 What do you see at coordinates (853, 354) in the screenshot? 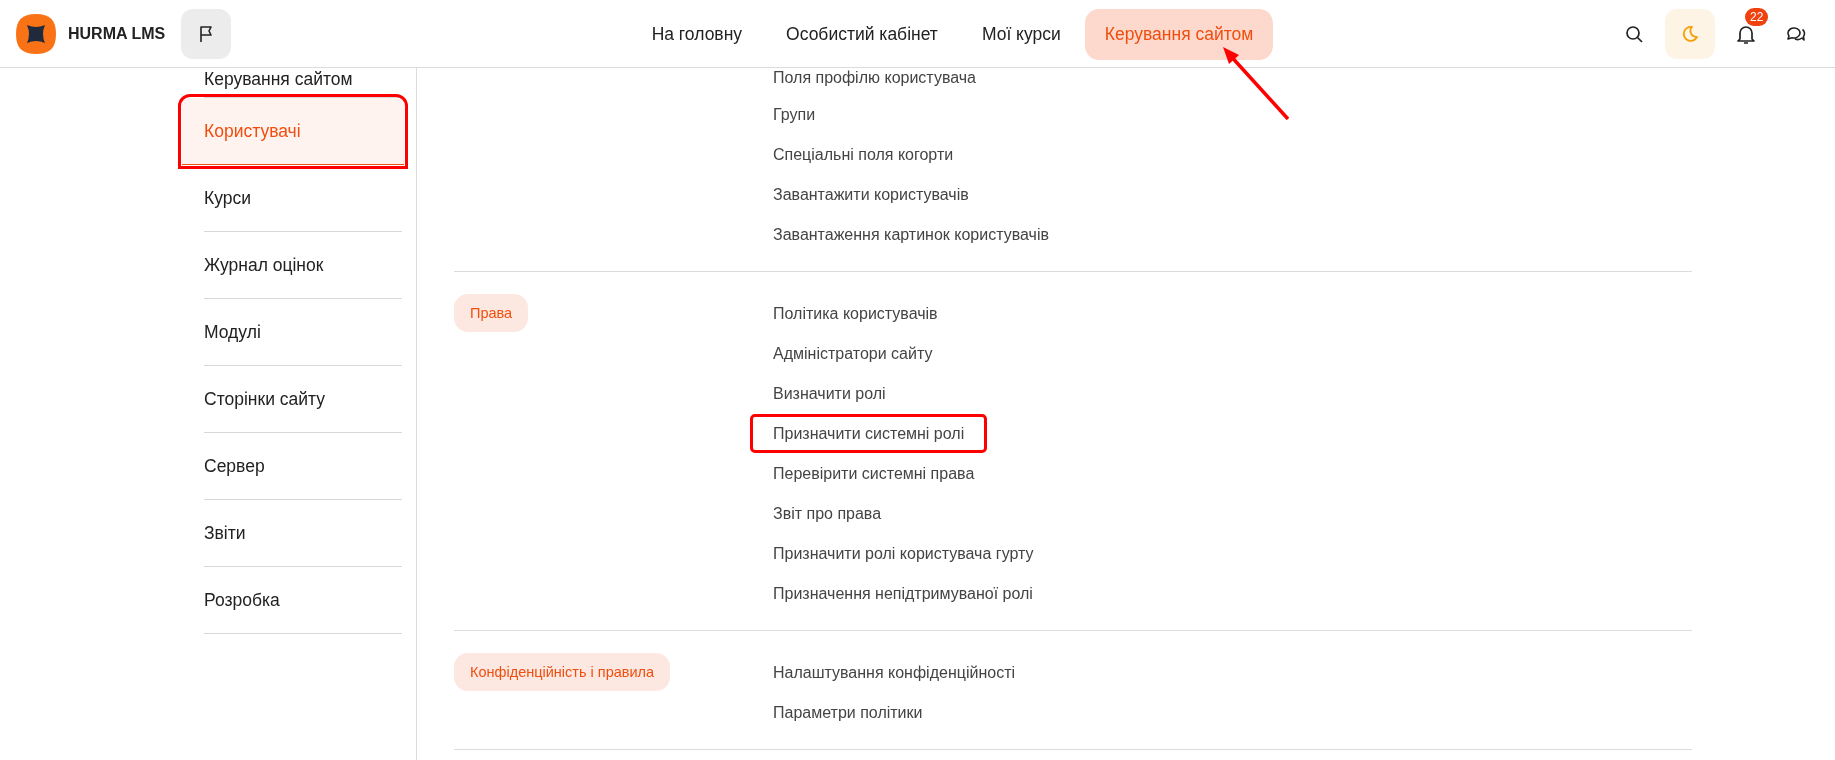
I see `settings-link: Адміністратори сайту` at bounding box center [853, 354].